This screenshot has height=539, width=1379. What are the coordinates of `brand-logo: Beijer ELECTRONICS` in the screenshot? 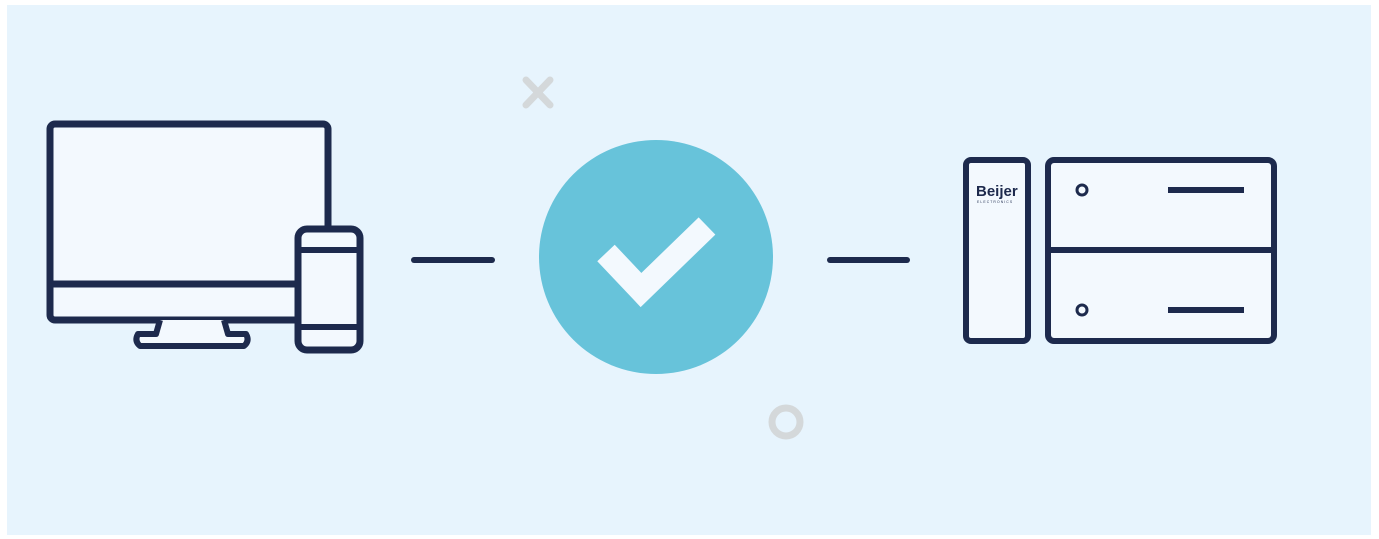 It's located at (997, 193).